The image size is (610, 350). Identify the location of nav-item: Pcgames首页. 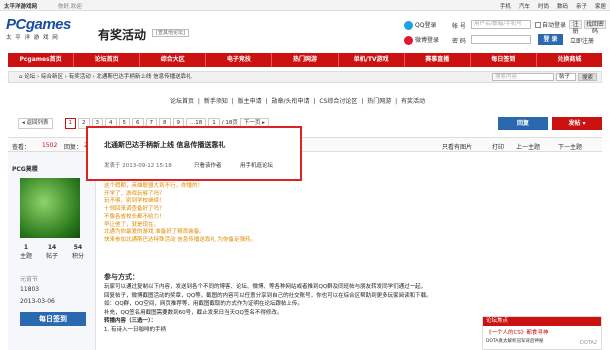
(41, 60).